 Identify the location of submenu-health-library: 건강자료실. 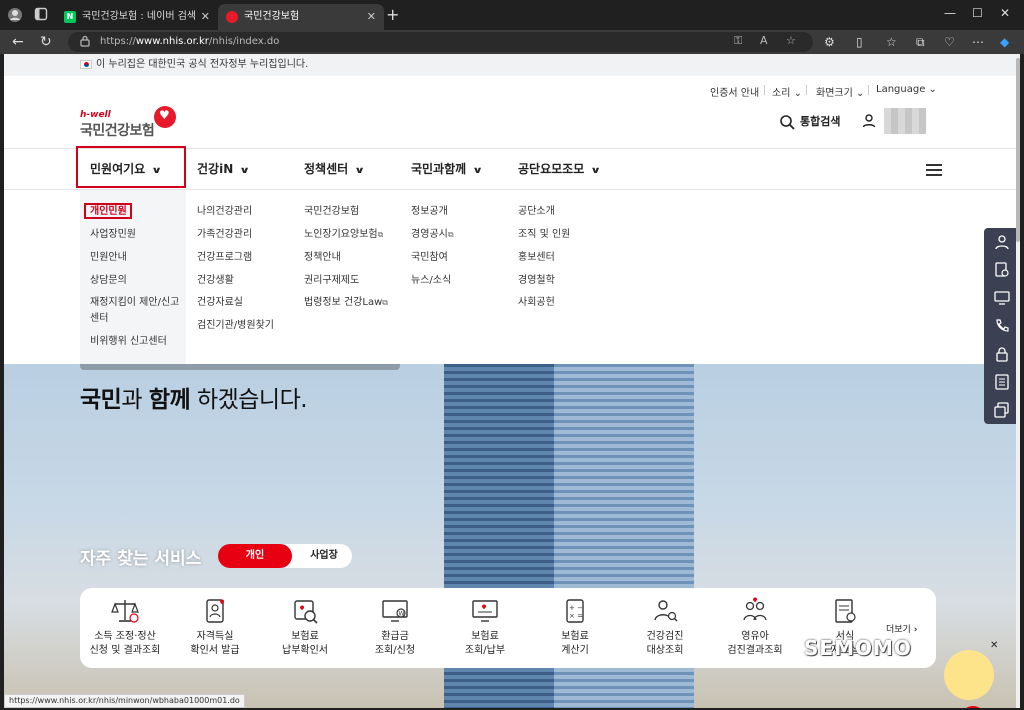
(220, 303).